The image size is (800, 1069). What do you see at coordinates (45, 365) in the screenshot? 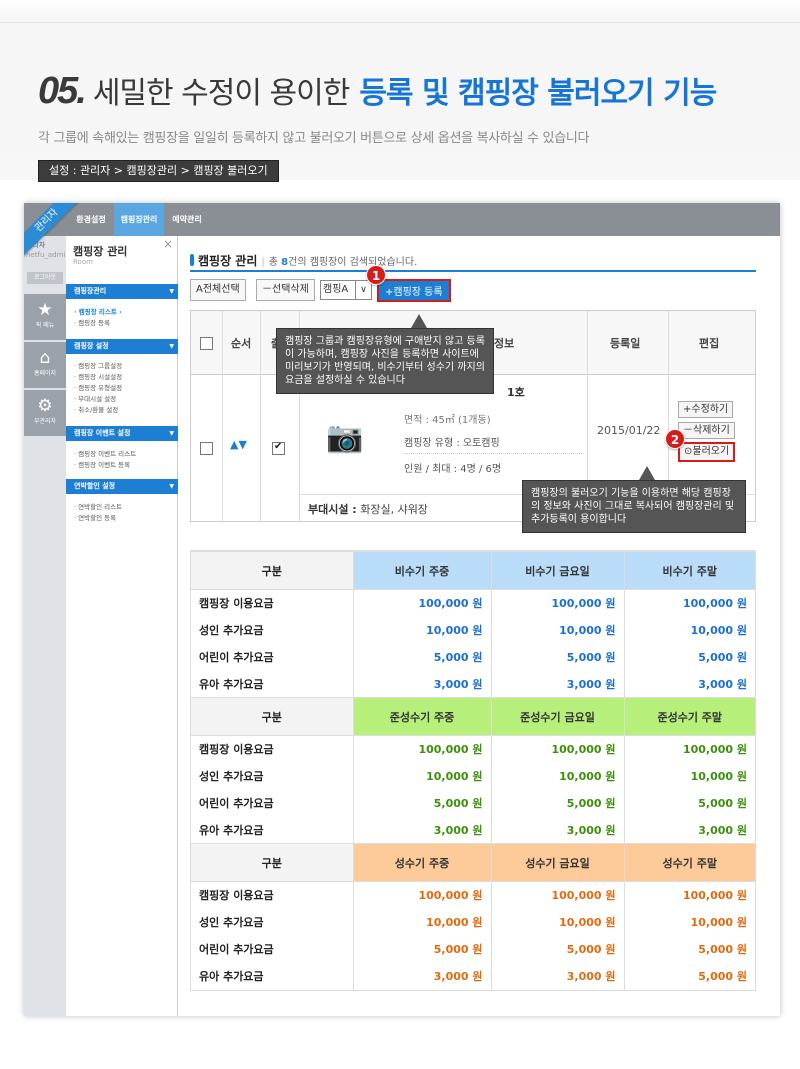
I see `rail-homepage-button: ⌂ 홈페이지` at bounding box center [45, 365].